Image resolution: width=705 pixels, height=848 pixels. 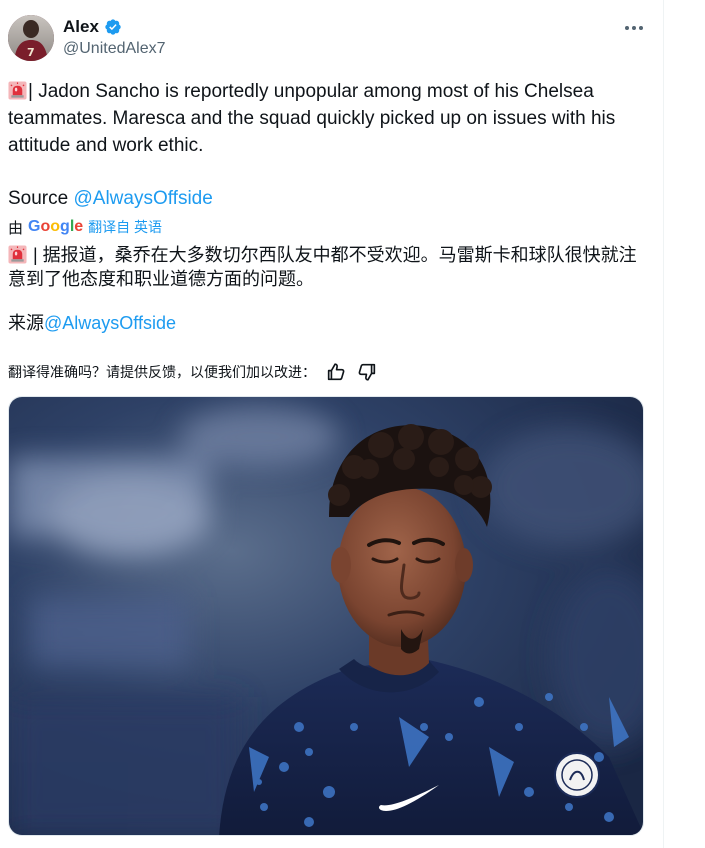 I want to click on translated-source-line: 来源@AlwaysOffside, so click(x=92, y=323).